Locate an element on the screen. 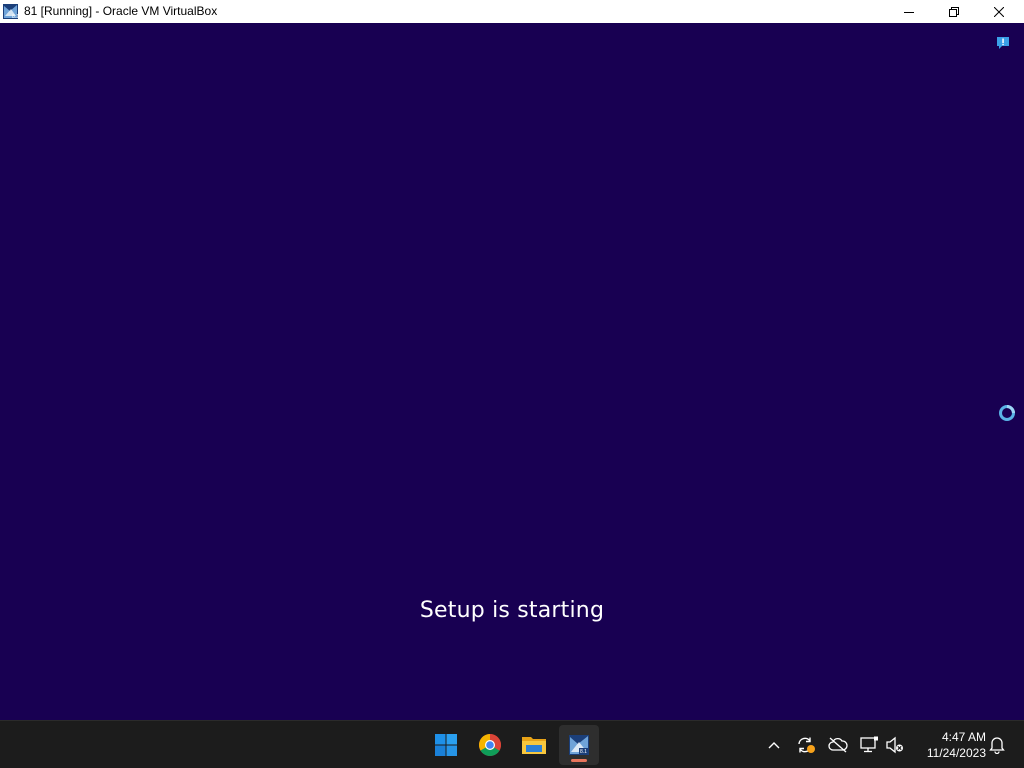 This screenshot has height=768, width=1024. virtualbox-app-icon: 8.1 is located at coordinates (10, 11).